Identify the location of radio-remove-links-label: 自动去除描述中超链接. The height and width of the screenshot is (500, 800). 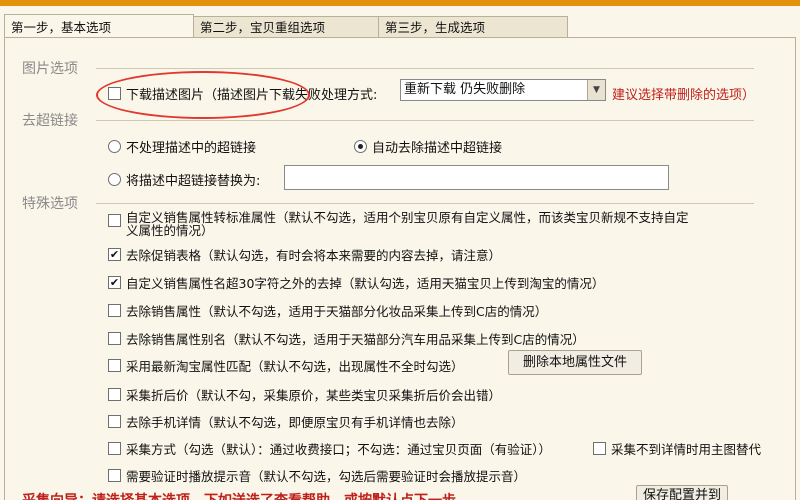
(437, 148).